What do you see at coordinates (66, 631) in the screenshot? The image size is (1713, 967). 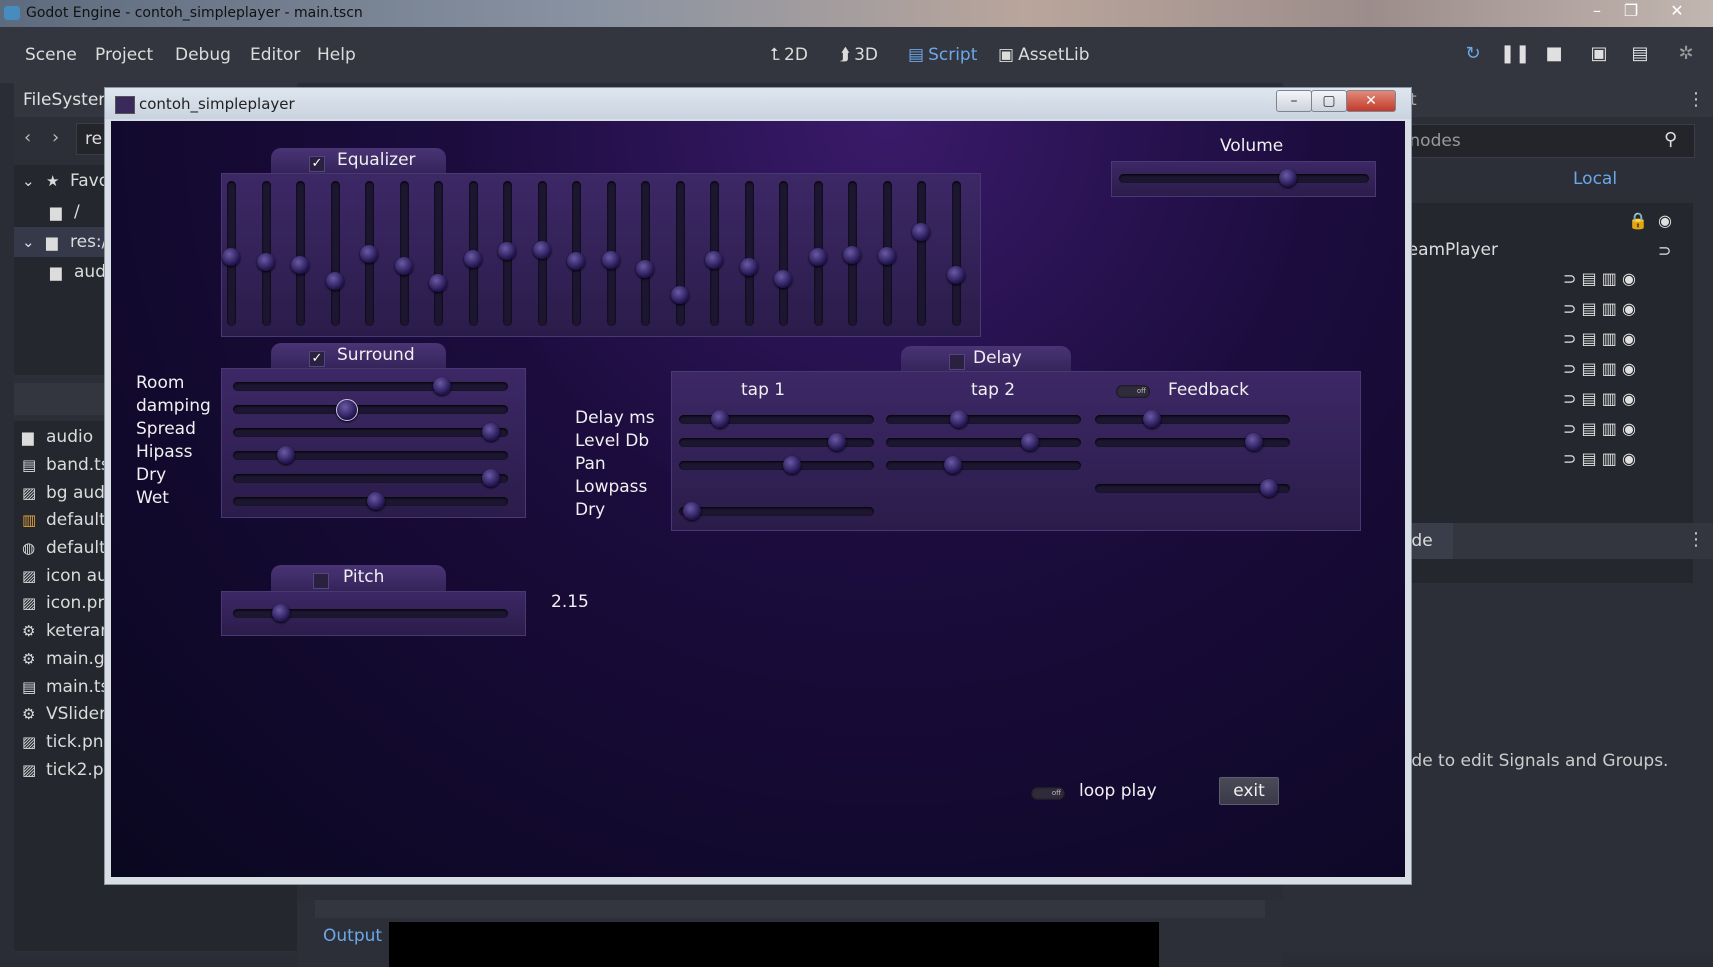 I see `list-item: ⚙ keteran` at bounding box center [66, 631].